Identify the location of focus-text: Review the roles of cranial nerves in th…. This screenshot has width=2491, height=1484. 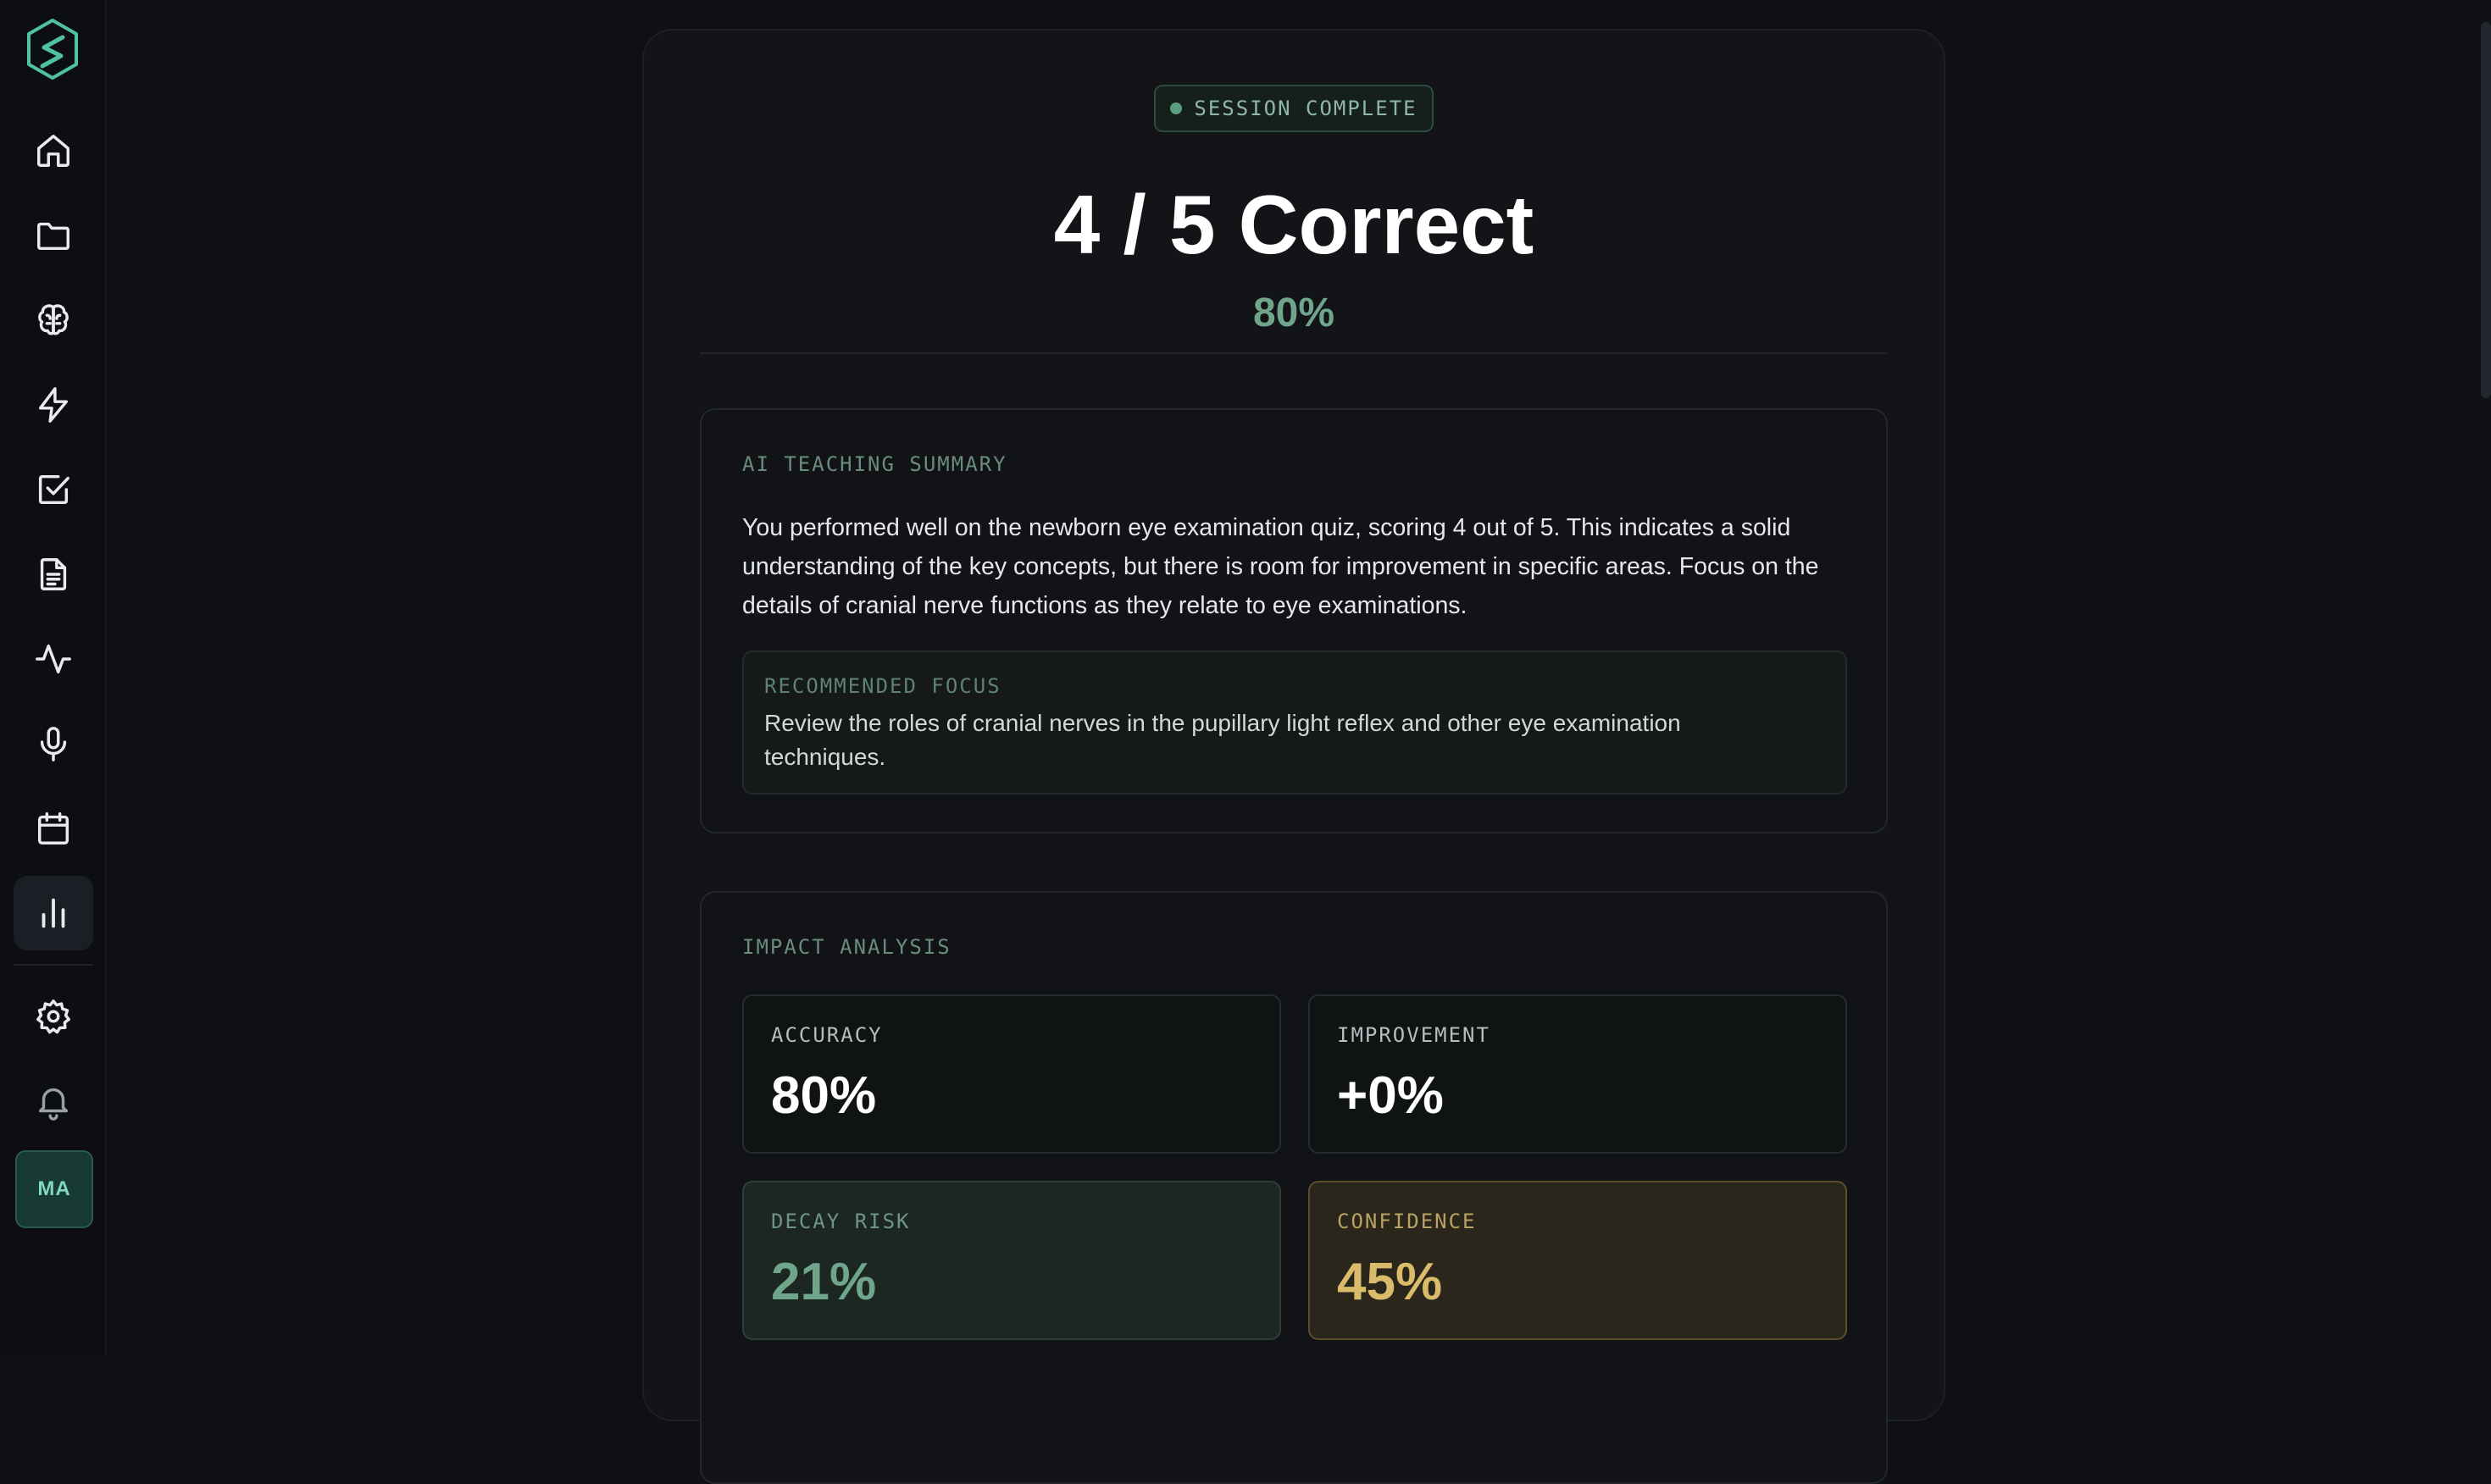
(1222, 740).